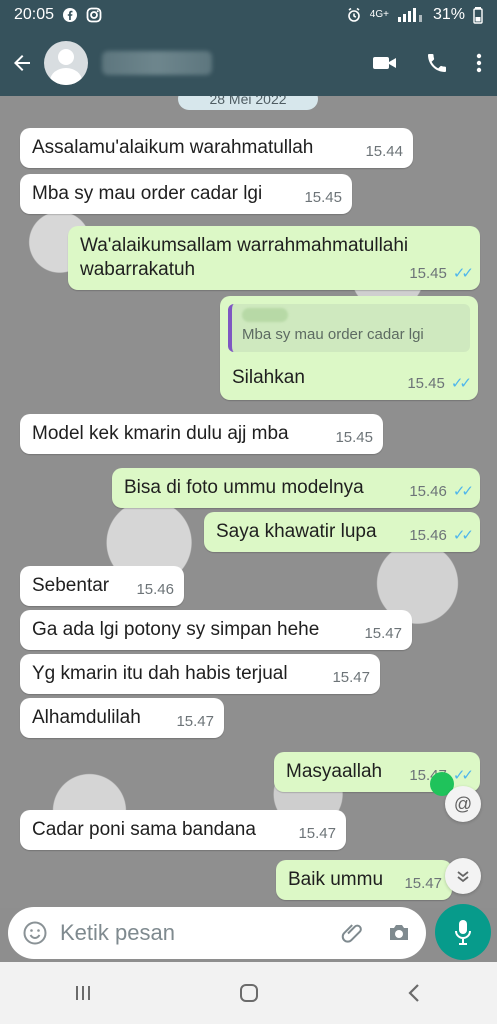 The image size is (497, 1024). I want to click on alarm-icon, so click(354, 15).